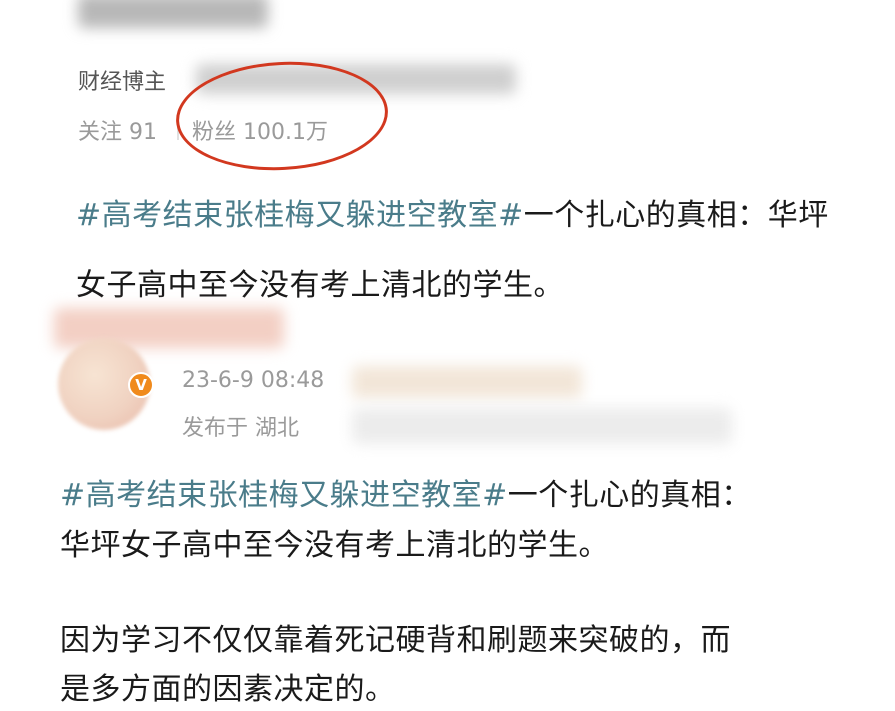  Describe the element at coordinates (122, 82) in the screenshot. I see `profile-role: 财经博主` at that location.